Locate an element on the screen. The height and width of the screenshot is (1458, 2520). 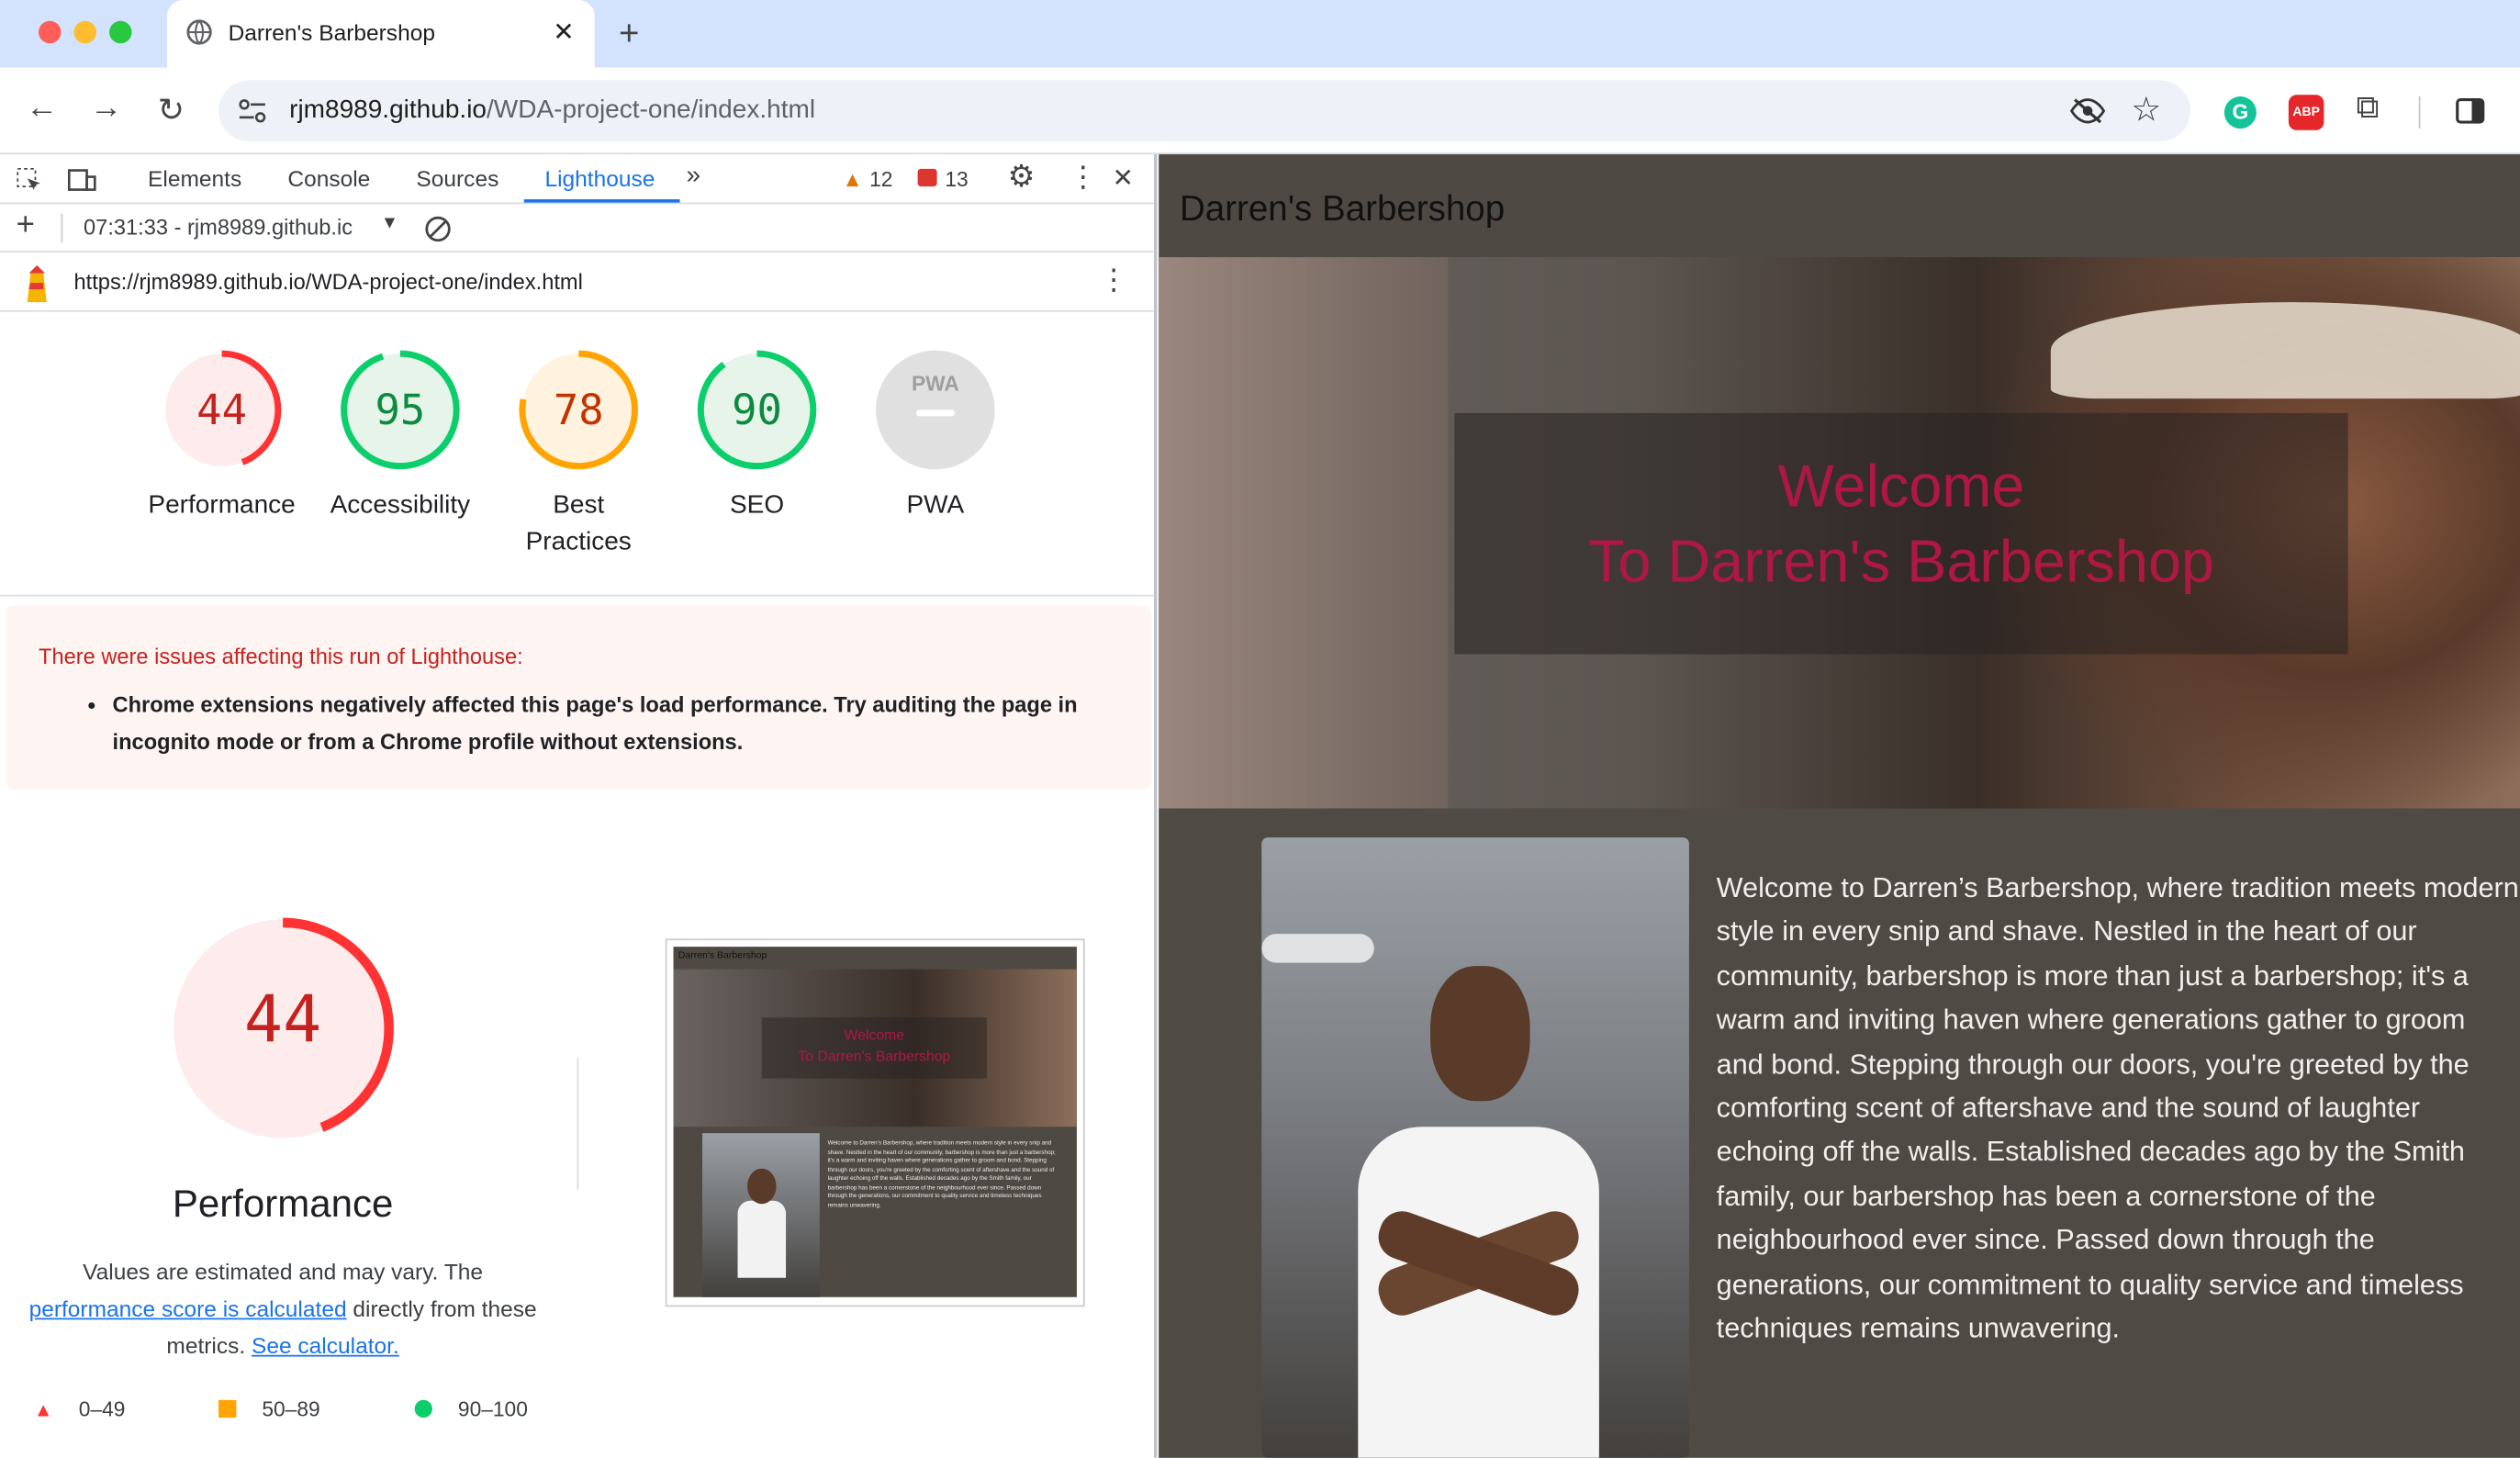
vertical-divider is located at coordinates (578, 1124).